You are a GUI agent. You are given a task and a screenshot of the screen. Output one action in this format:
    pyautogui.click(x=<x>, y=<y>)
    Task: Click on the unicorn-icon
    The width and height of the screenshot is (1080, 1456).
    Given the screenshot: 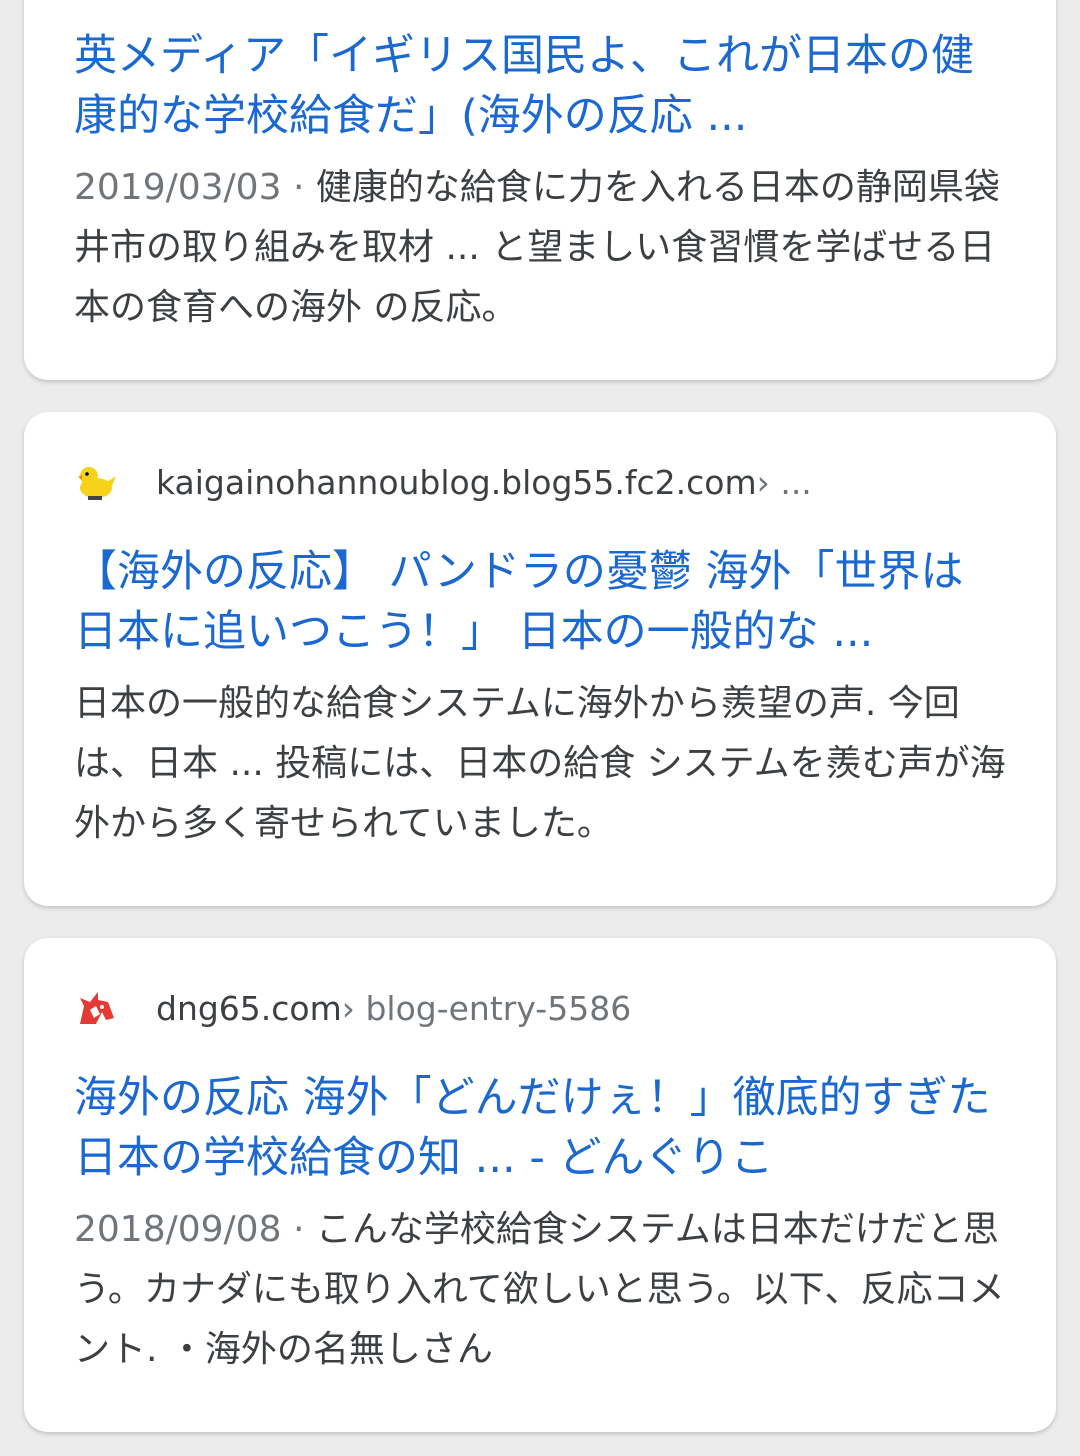 What is the action you would take?
    pyautogui.click(x=96, y=1008)
    